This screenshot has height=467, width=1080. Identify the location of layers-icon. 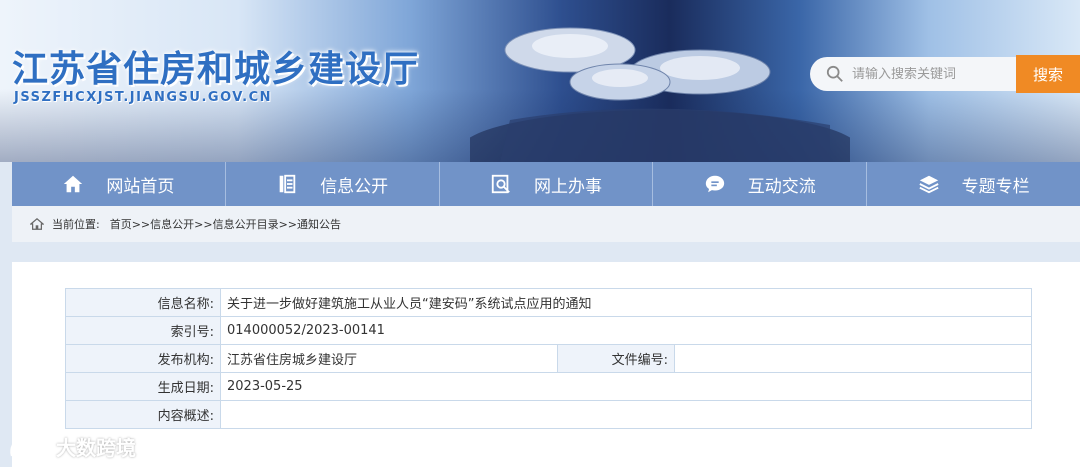
(929, 184).